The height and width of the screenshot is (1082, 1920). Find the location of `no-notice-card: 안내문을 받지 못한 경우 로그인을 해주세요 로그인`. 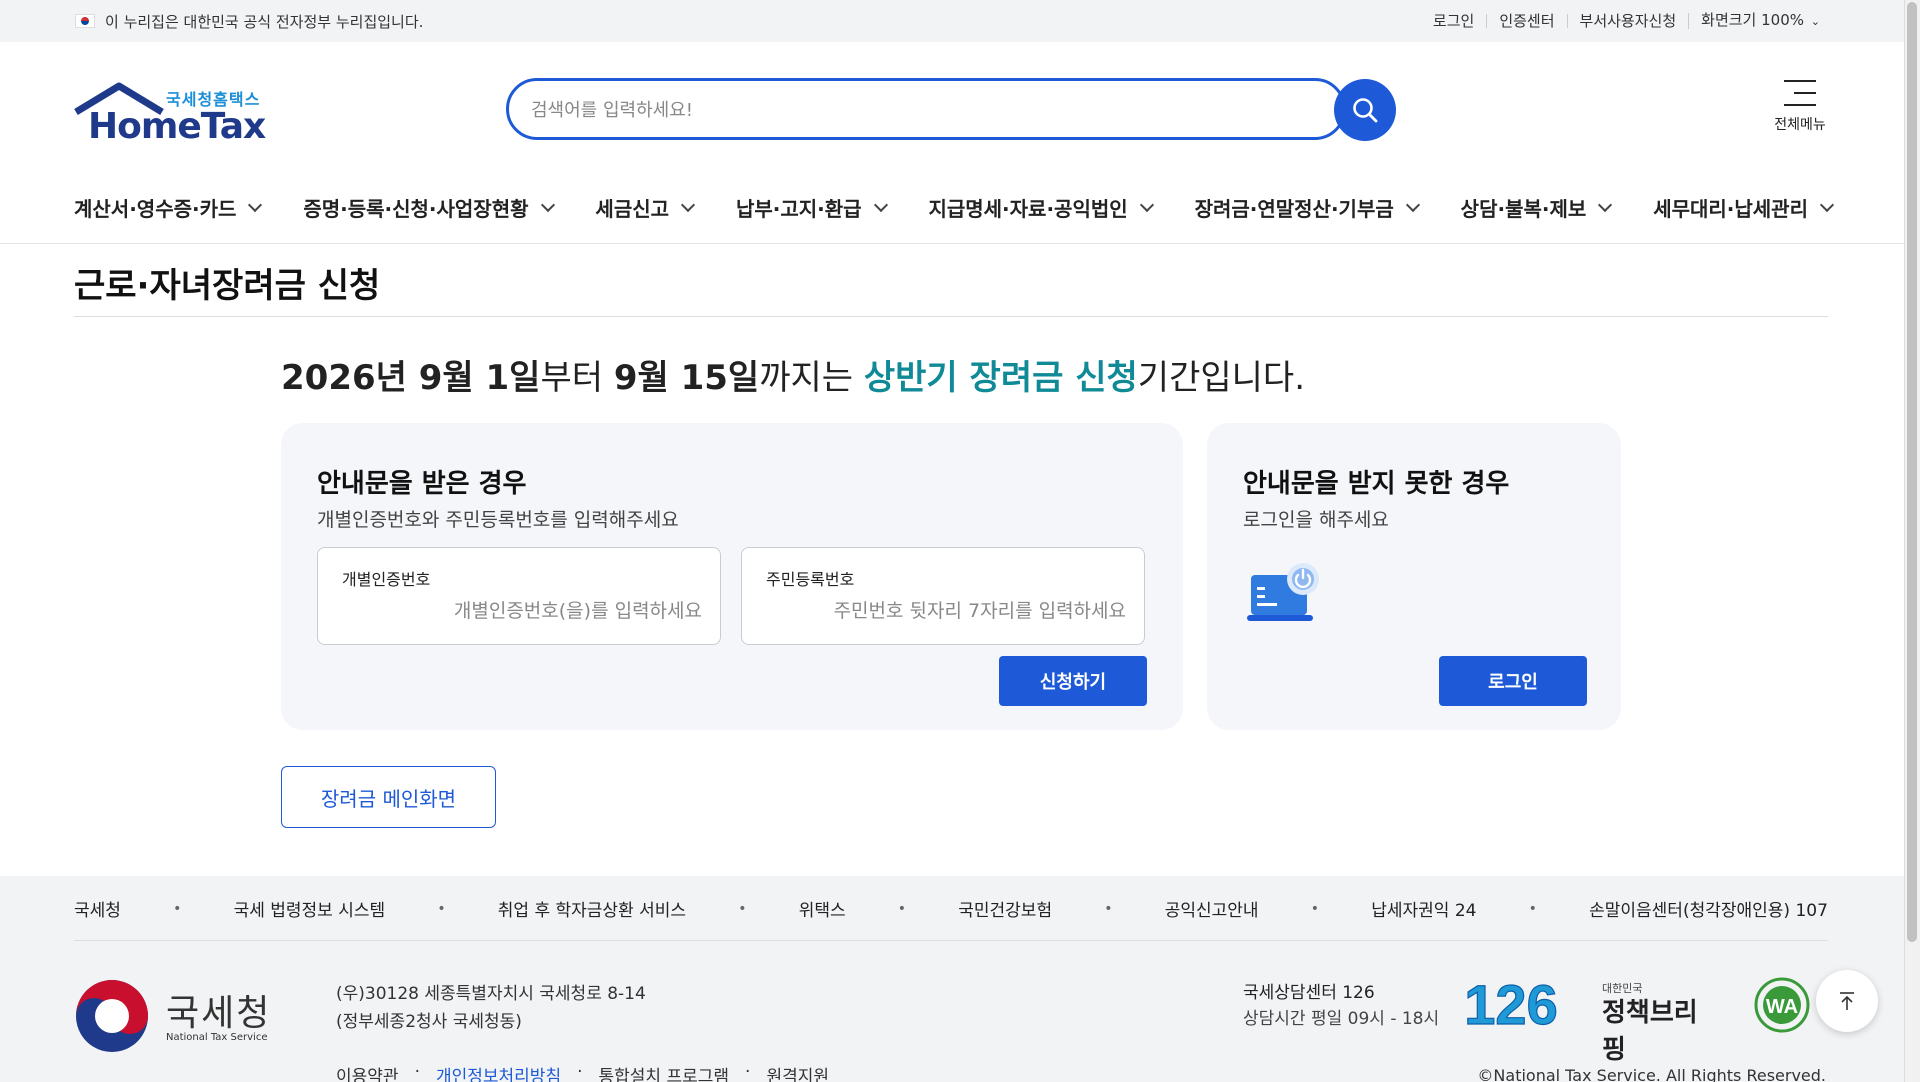

no-notice-card: 안내문을 받지 못한 경우 로그인을 해주세요 로그인 is located at coordinates (1414, 576).